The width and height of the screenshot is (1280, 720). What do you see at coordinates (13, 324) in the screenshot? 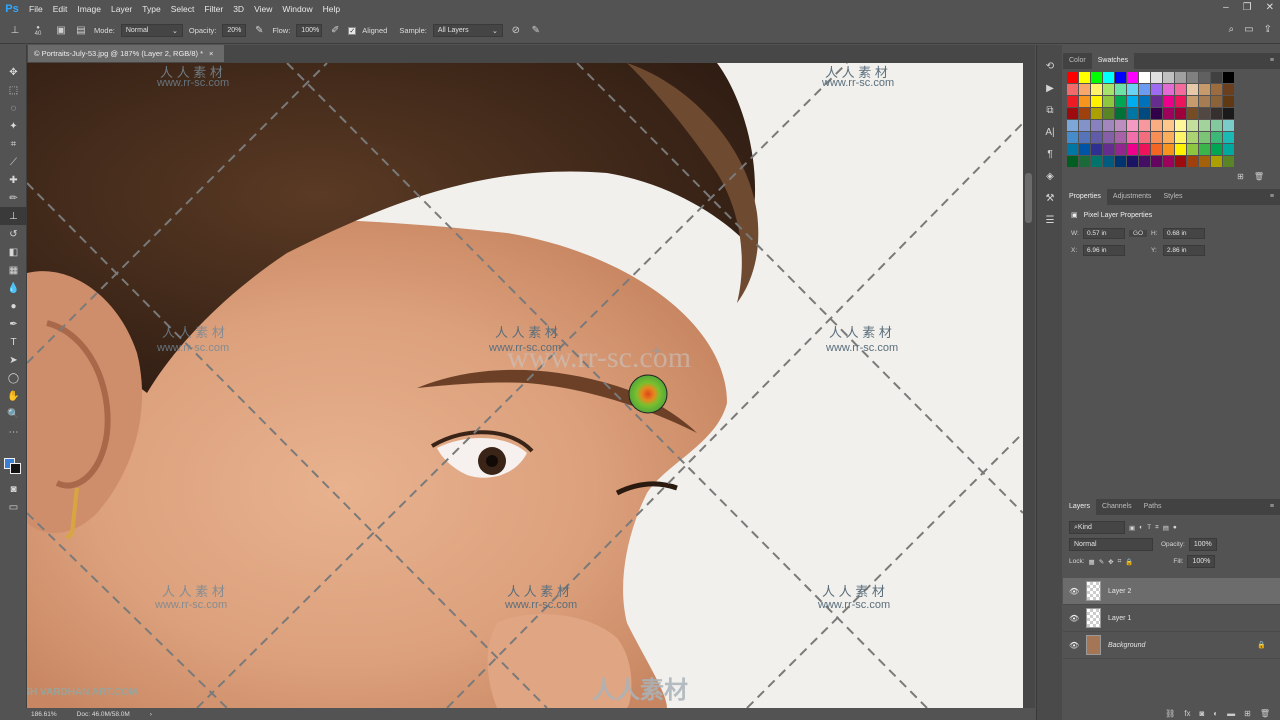
I see `pen-tool-icon: ✒` at bounding box center [13, 324].